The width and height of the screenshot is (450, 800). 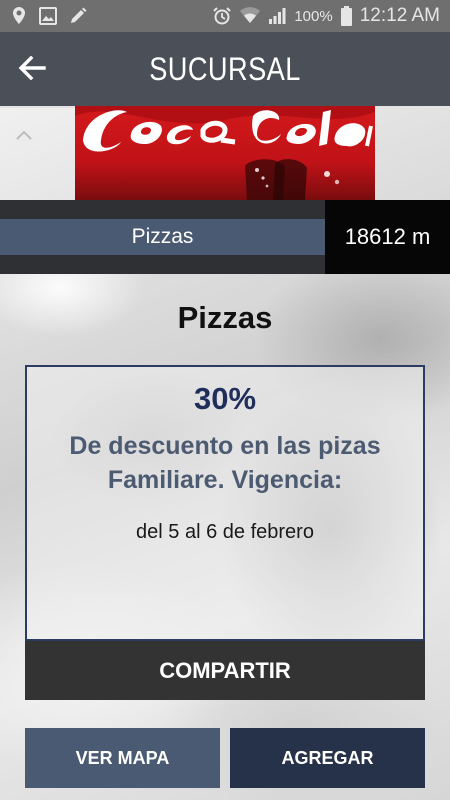 I want to click on category-bar-bottom, so click(x=162, y=264).